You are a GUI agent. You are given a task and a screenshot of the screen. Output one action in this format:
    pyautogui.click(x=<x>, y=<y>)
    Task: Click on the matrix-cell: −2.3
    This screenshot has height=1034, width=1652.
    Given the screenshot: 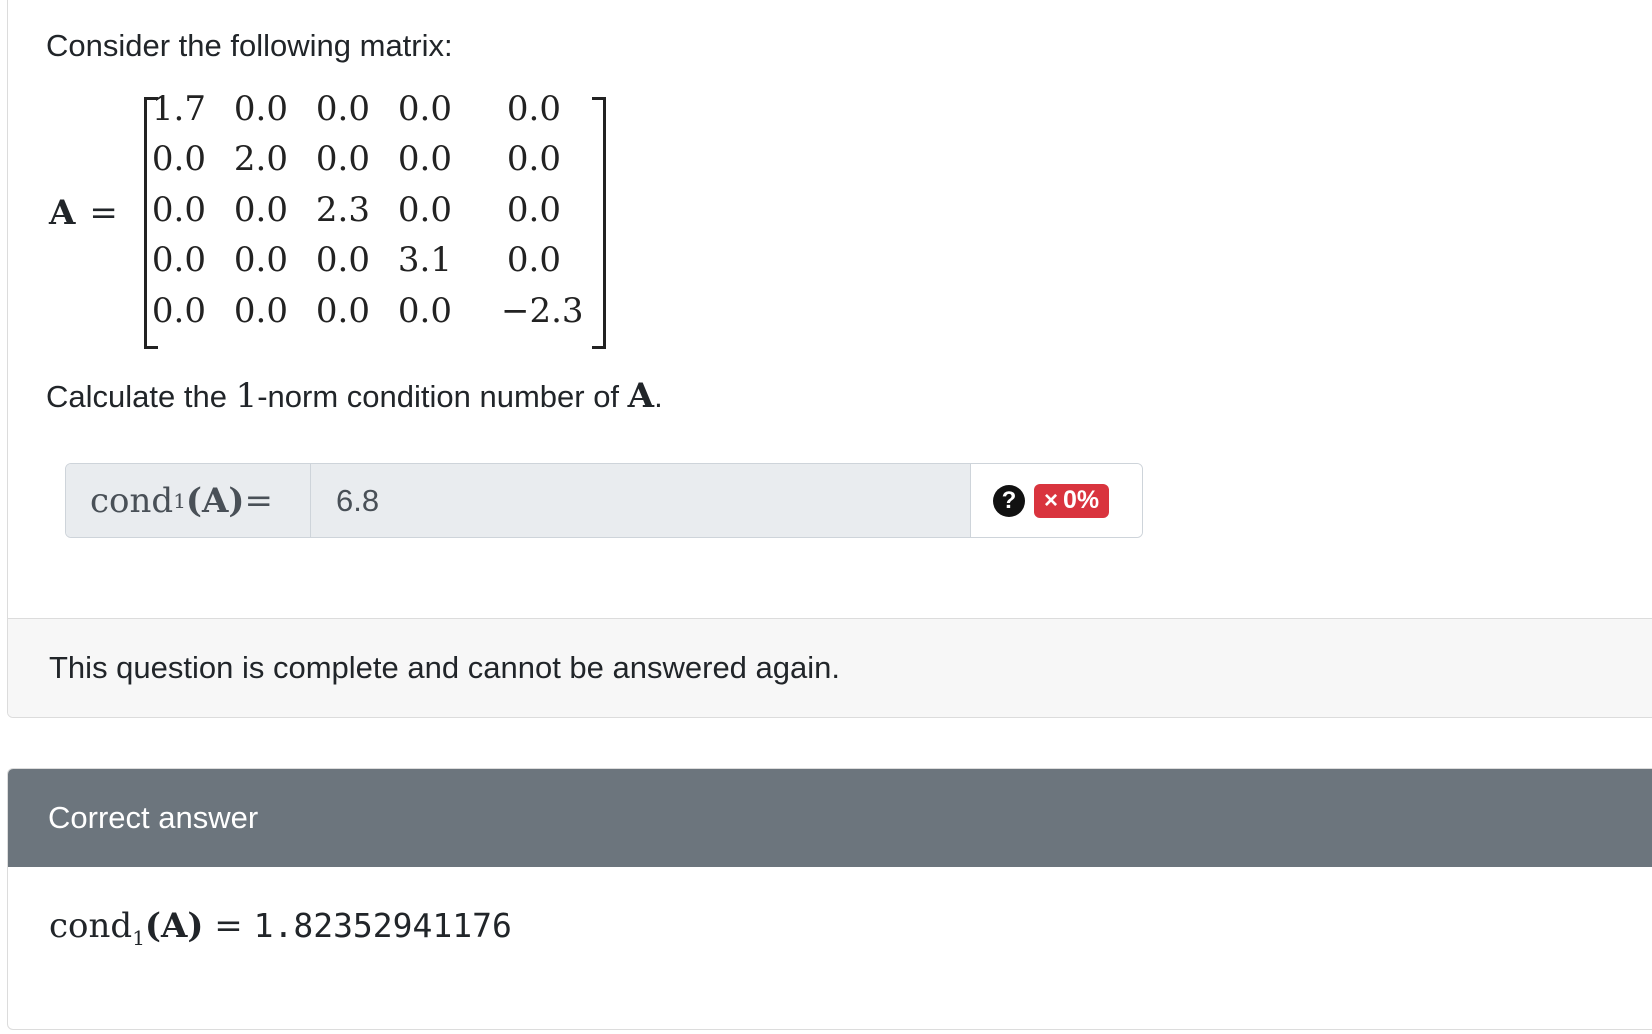 What is the action you would take?
    pyautogui.click(x=542, y=311)
    